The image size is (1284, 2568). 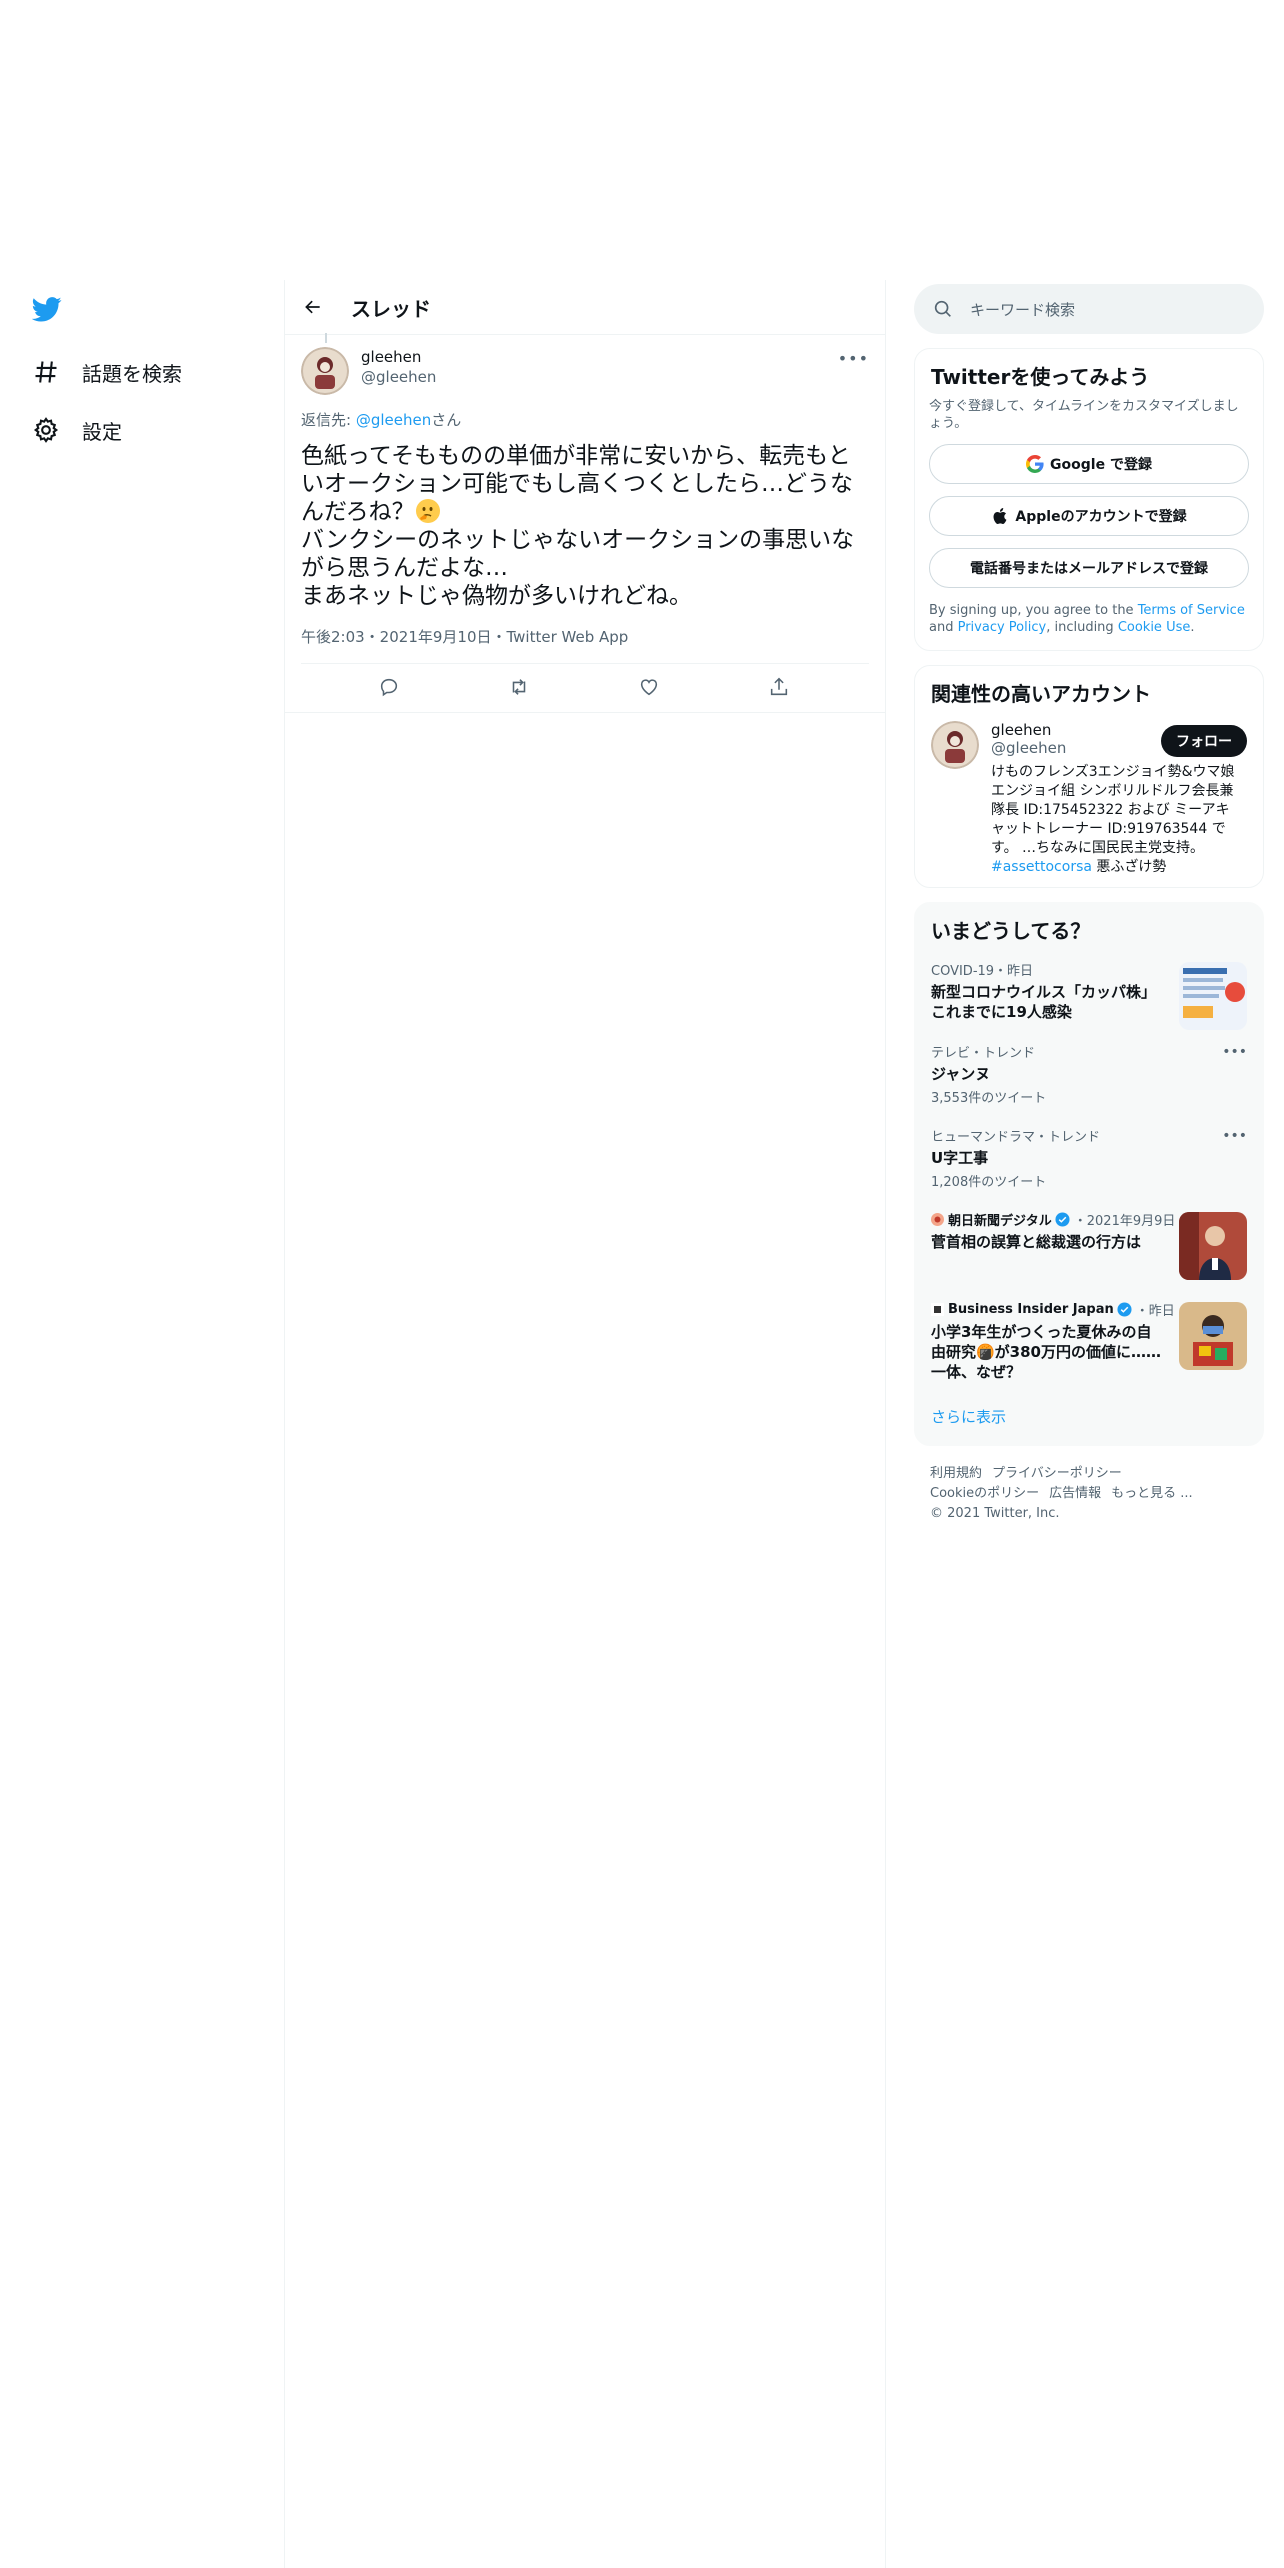 I want to click on page-title: スレッド, so click(x=391, y=308).